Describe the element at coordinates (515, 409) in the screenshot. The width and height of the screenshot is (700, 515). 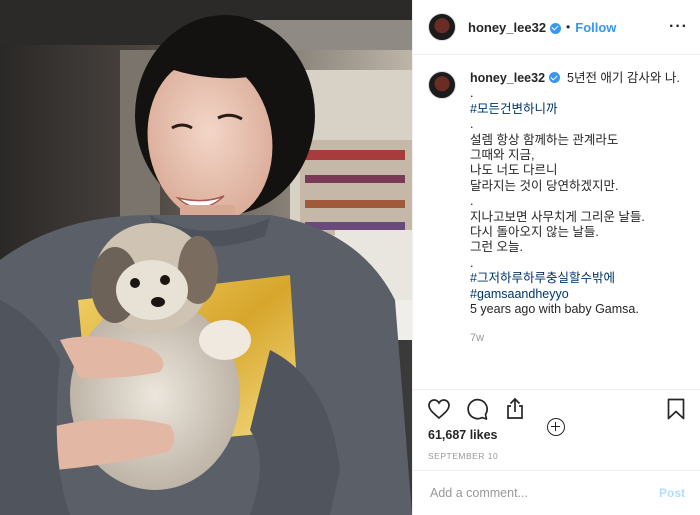
I see `share-icon` at that location.